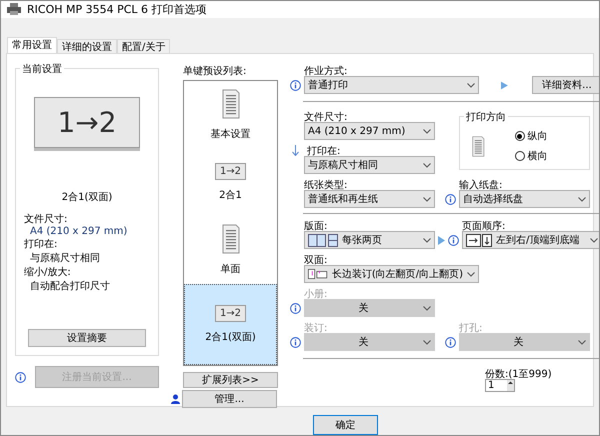 This screenshot has height=436, width=600. Describe the element at coordinates (318, 274) in the screenshot. I see `duplex-icon` at that location.